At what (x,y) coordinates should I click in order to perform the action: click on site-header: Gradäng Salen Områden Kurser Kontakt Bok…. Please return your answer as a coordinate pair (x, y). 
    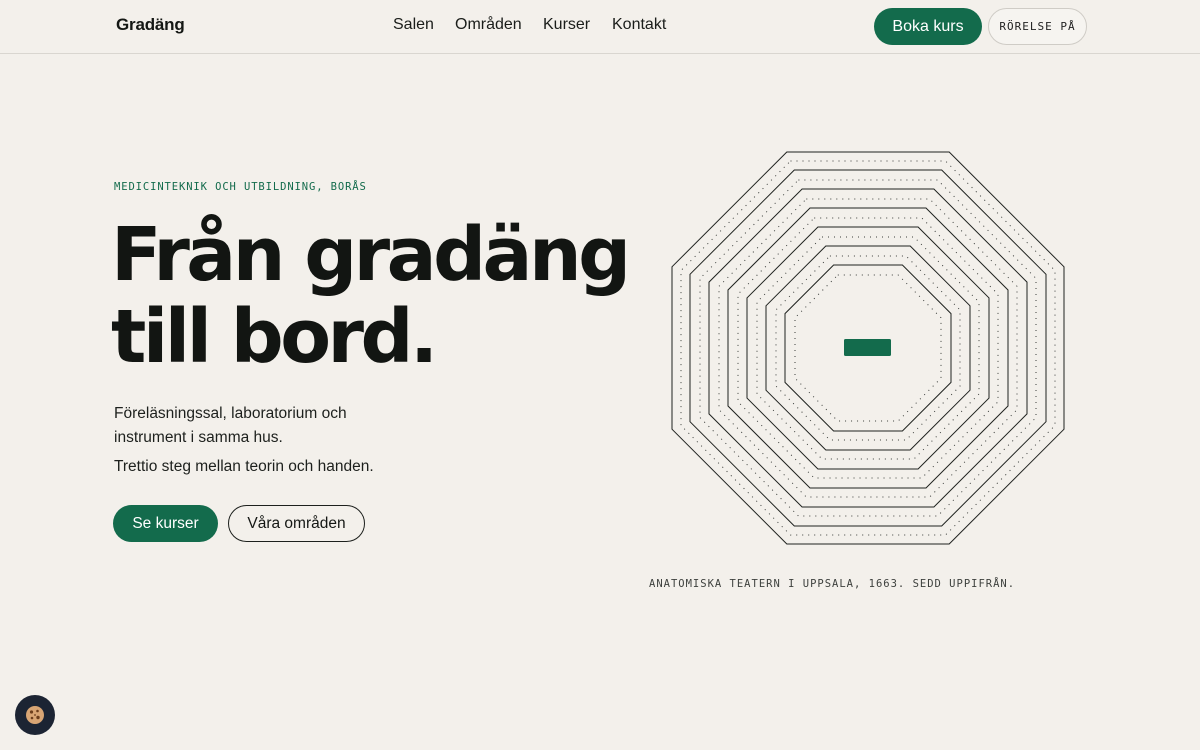
    Looking at the image, I should click on (600, 27).